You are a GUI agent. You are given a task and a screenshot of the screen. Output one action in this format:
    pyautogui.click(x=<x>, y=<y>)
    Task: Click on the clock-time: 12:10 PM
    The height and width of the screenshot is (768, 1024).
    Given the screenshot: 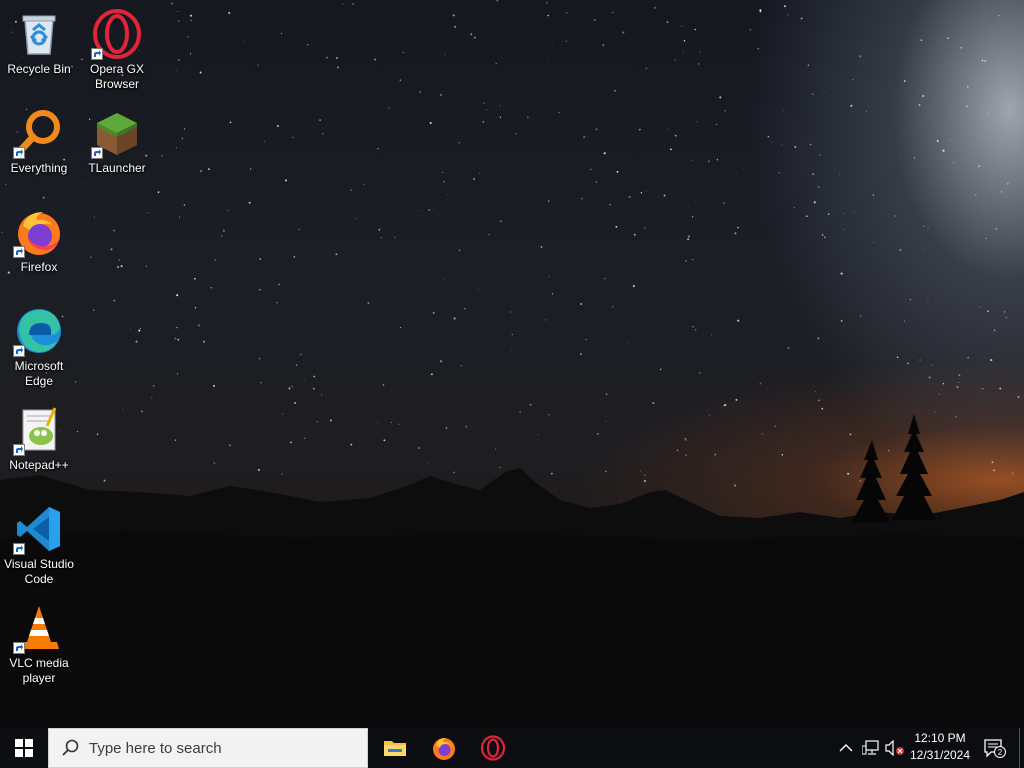 What is the action you would take?
    pyautogui.click(x=940, y=738)
    